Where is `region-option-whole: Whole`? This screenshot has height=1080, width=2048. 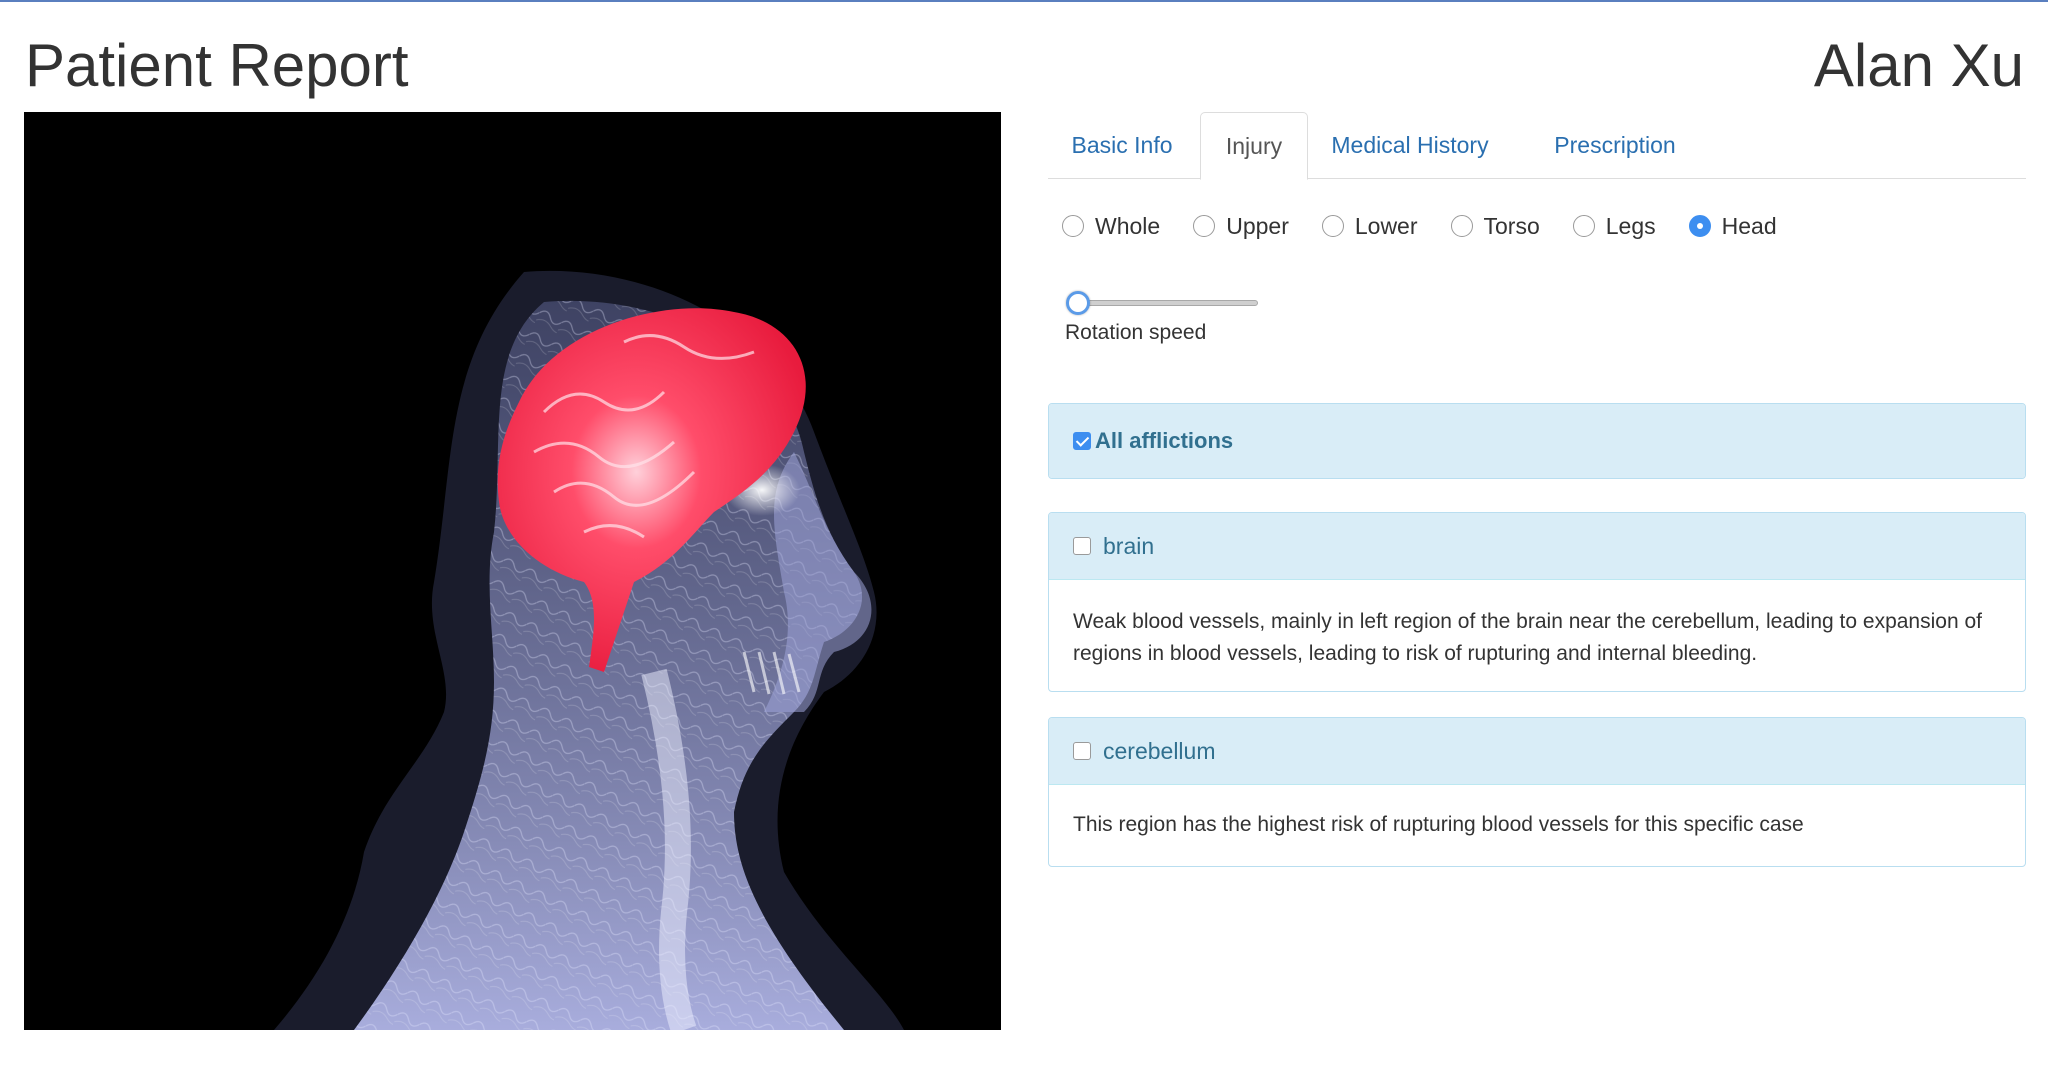
region-option-whole: Whole is located at coordinates (1111, 226).